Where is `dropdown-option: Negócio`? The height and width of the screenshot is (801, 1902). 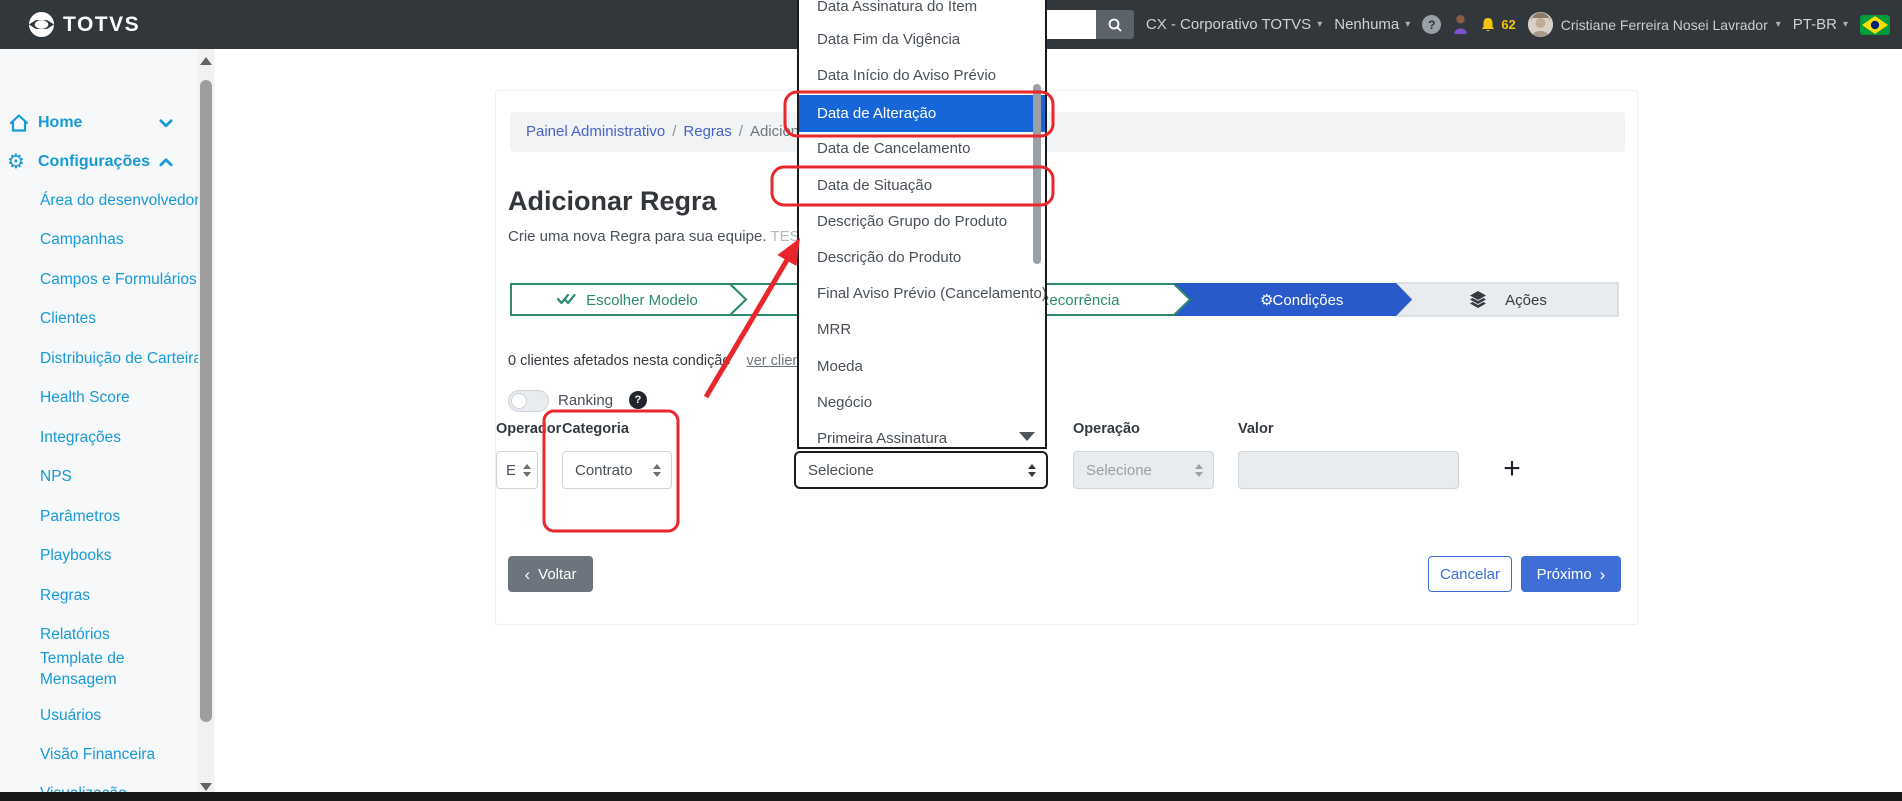 dropdown-option: Negócio is located at coordinates (922, 403).